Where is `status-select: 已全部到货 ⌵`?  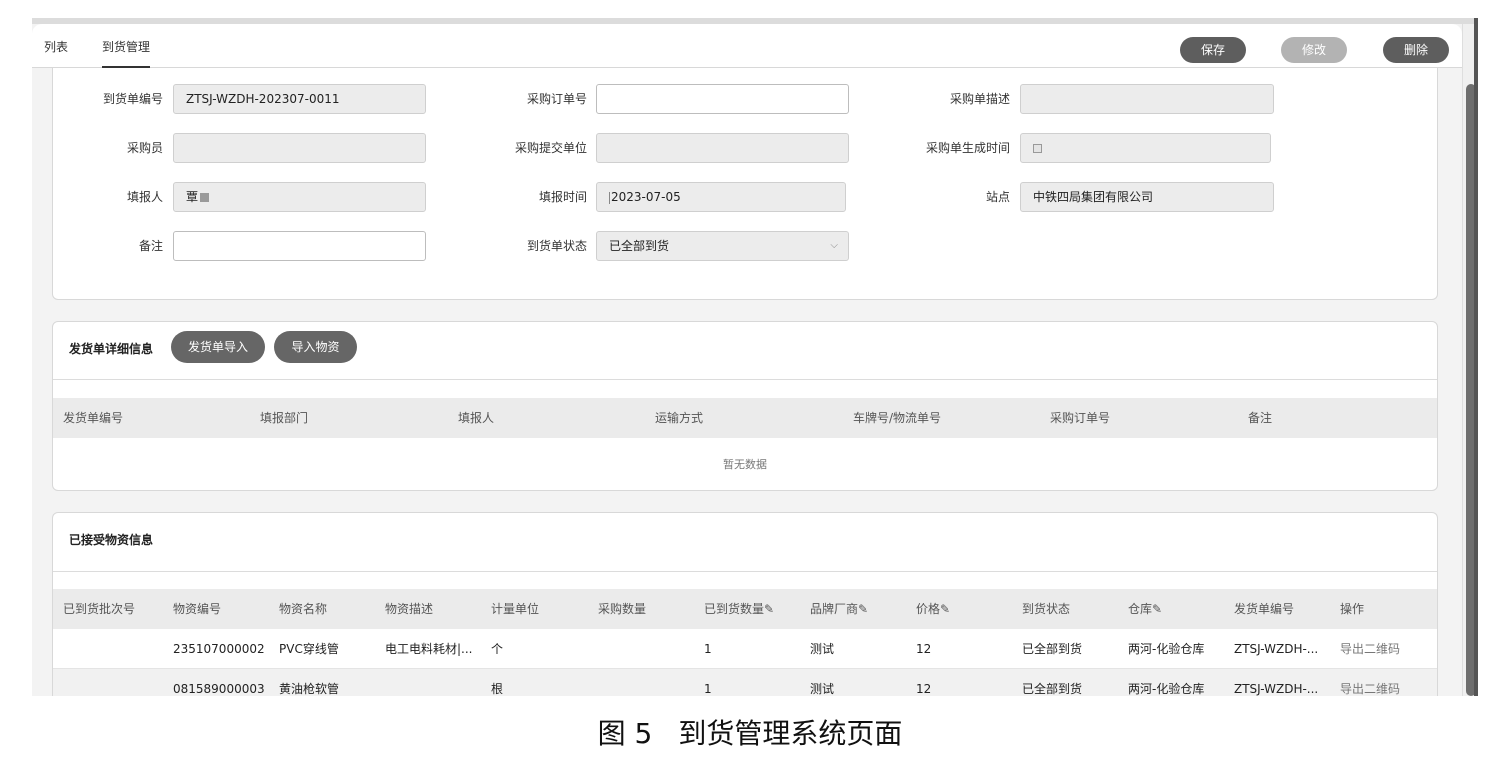
status-select: 已全部到货 ⌵ is located at coordinates (722, 246).